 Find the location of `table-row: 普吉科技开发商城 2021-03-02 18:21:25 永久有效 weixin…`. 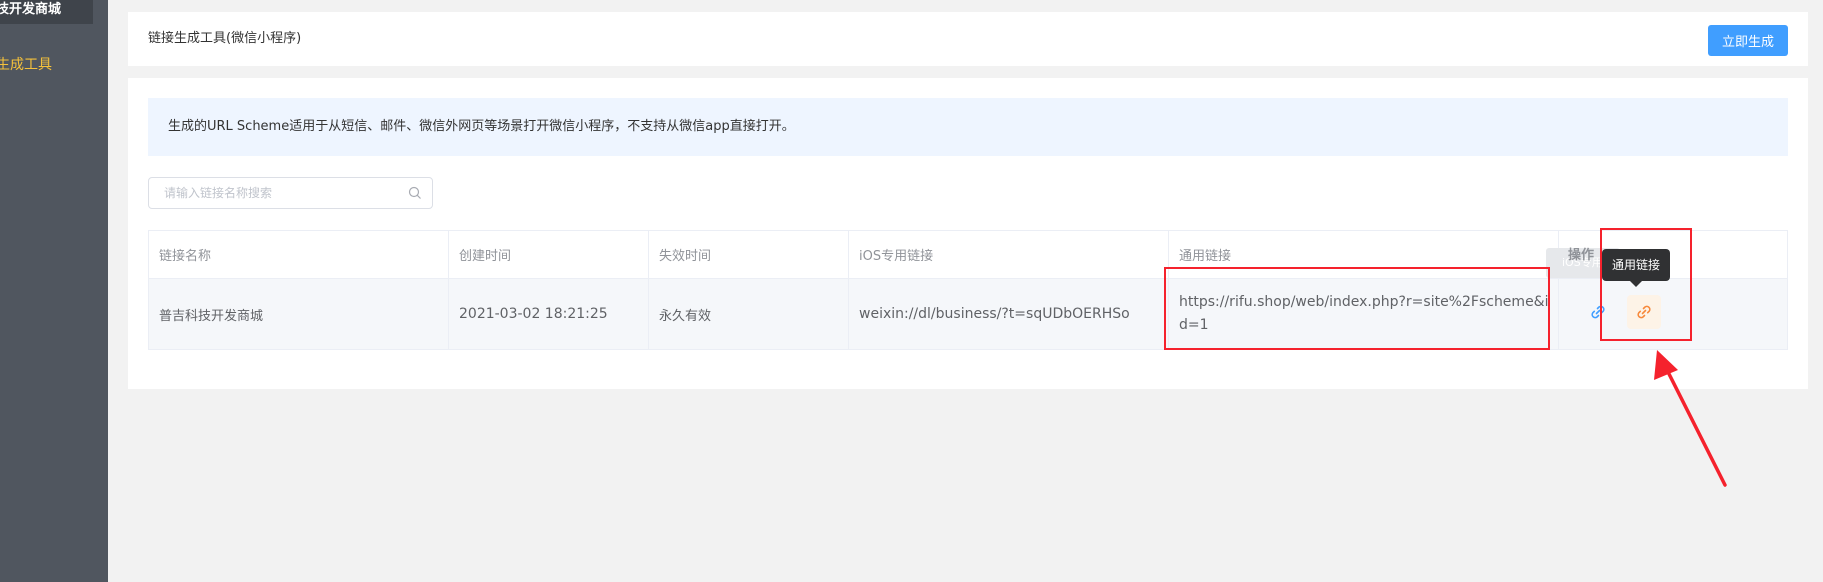

table-row: 普吉科技开发商城 2021-03-02 18:21:25 永久有效 weixin… is located at coordinates (968, 314).